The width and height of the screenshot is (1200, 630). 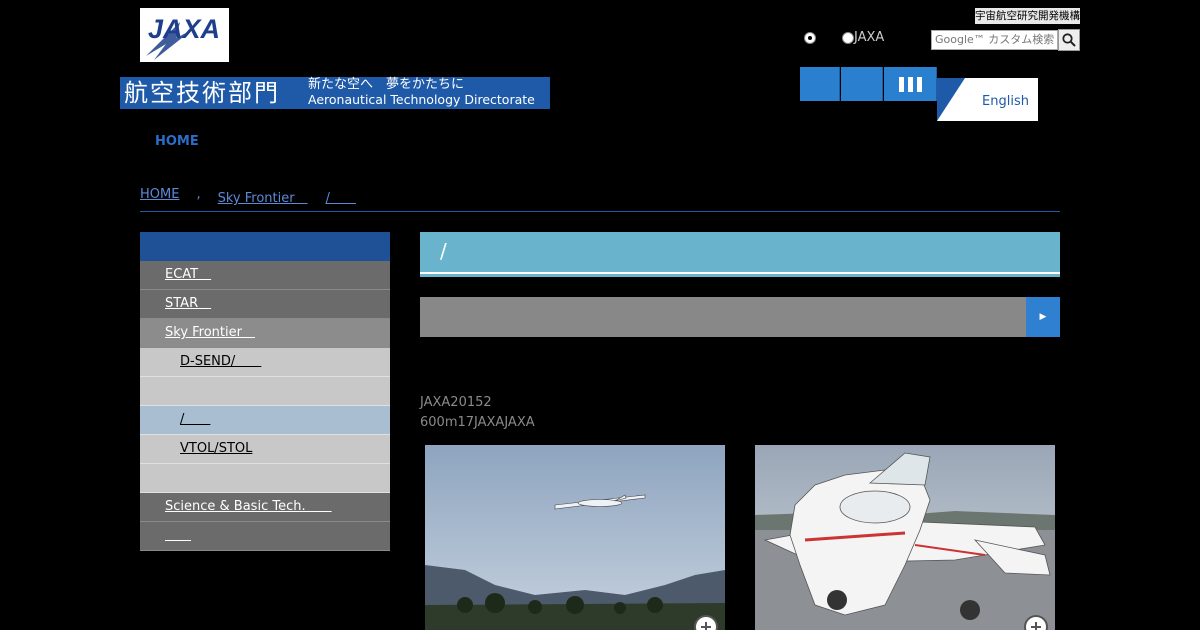 What do you see at coordinates (600, 211) in the screenshot?
I see `breadcrumb-divider` at bounding box center [600, 211].